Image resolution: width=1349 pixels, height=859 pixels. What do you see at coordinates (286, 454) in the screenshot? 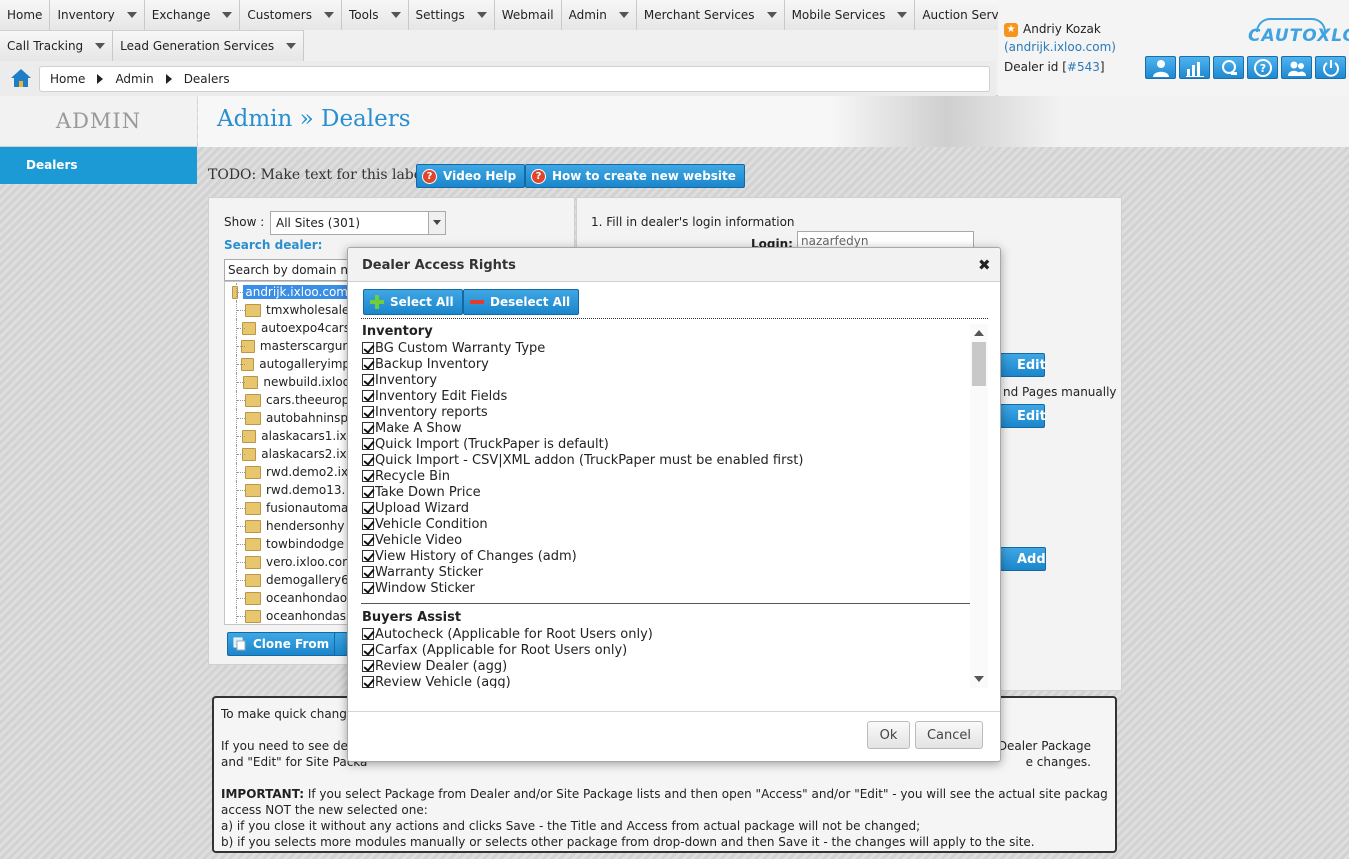
I see `tree-item: alaskacars2.ixl` at bounding box center [286, 454].